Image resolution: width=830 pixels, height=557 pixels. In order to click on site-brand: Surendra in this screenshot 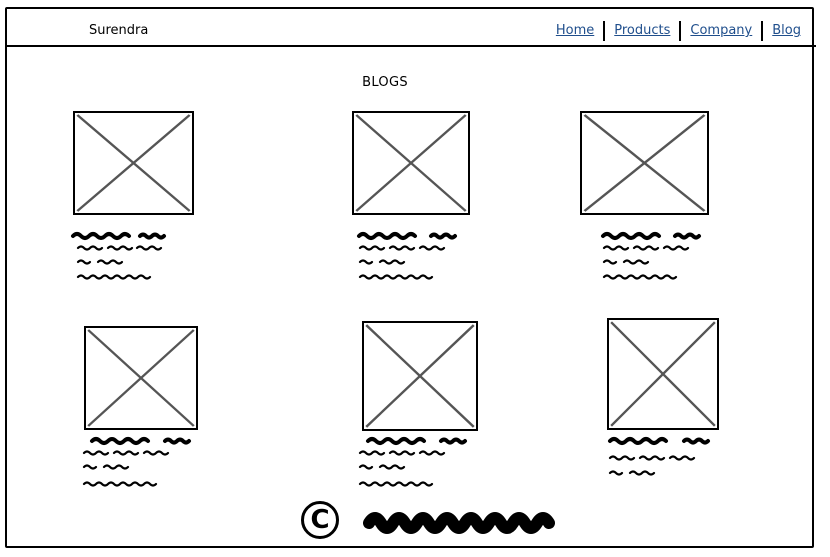, I will do `click(118, 30)`.